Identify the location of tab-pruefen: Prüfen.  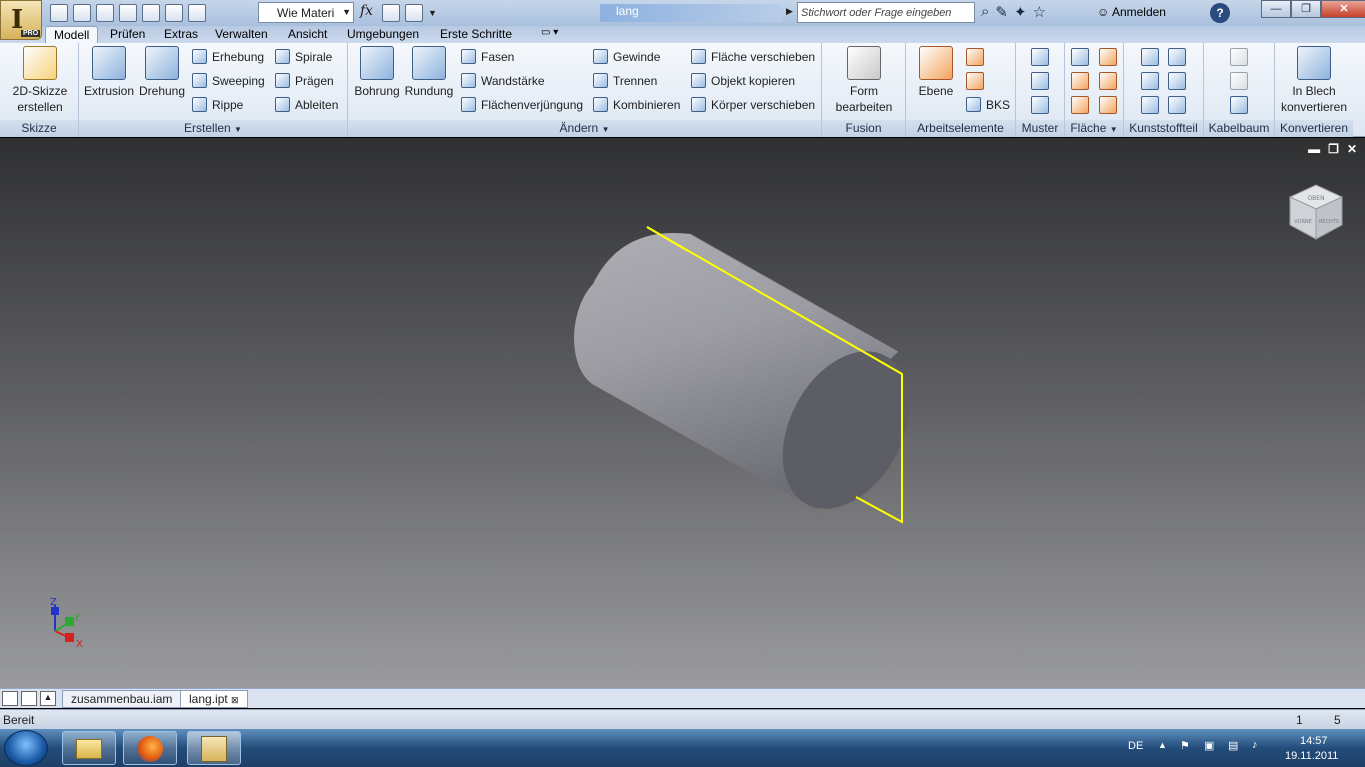
(127, 34).